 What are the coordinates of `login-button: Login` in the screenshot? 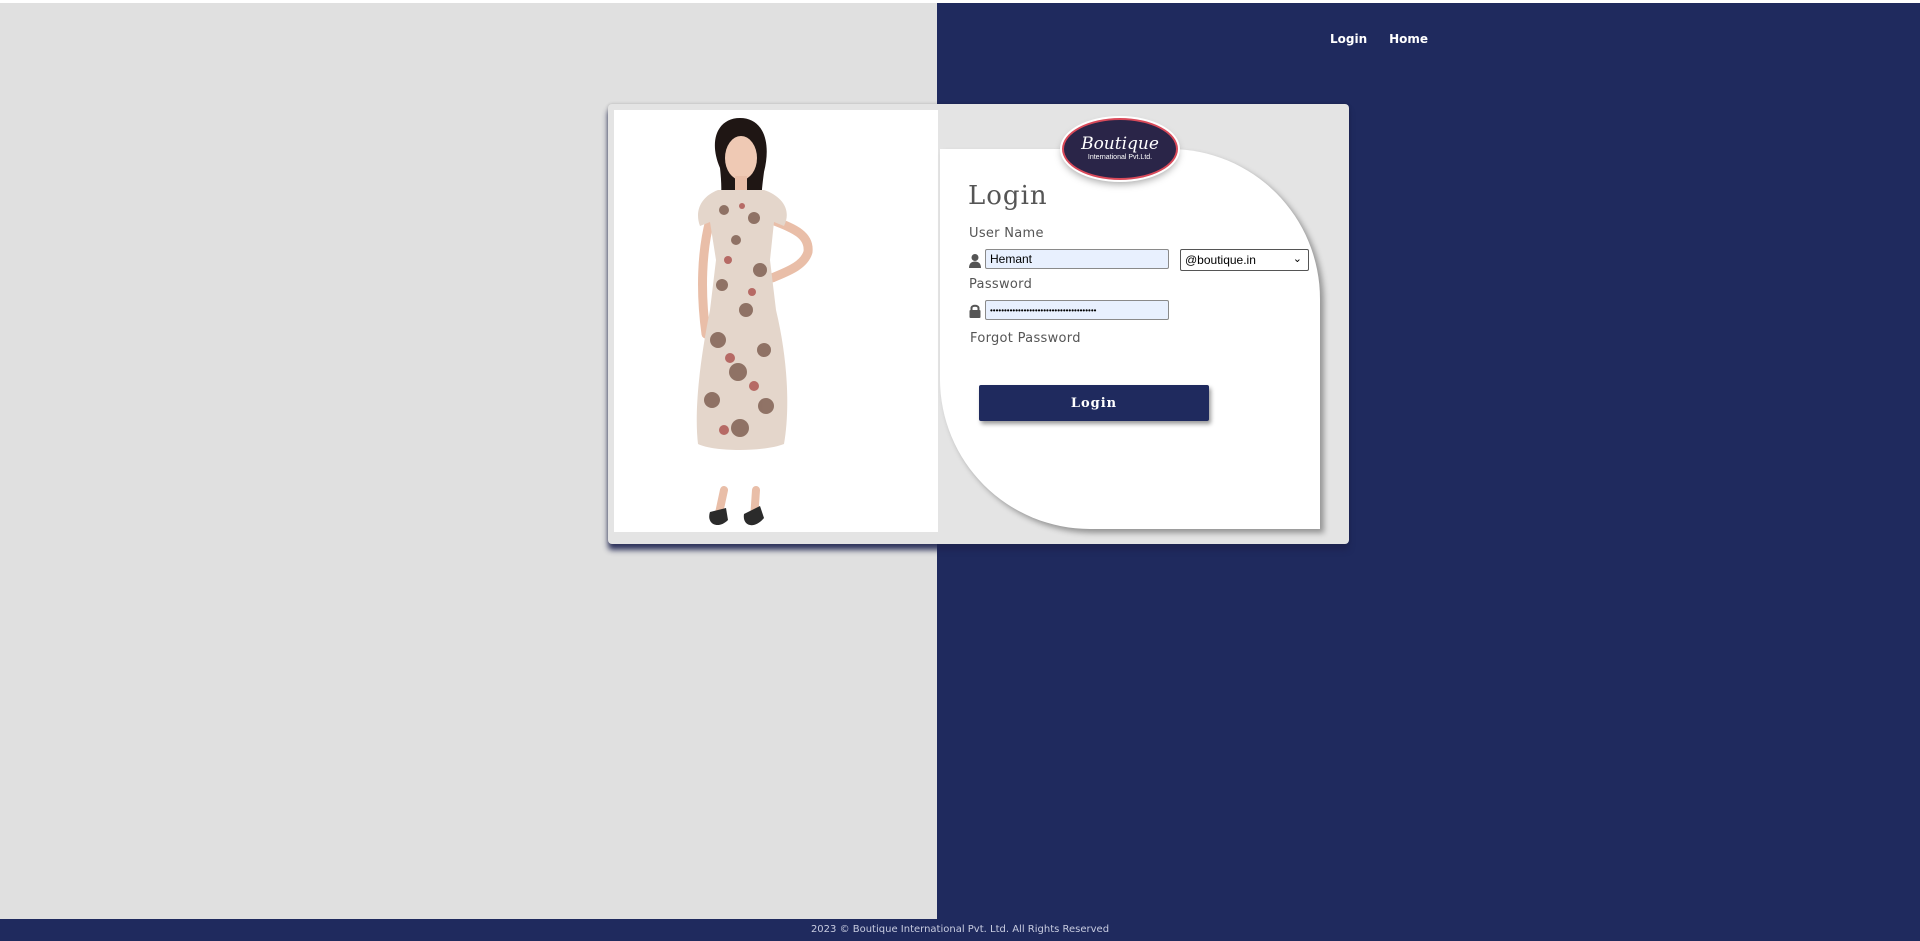 It's located at (1094, 403).